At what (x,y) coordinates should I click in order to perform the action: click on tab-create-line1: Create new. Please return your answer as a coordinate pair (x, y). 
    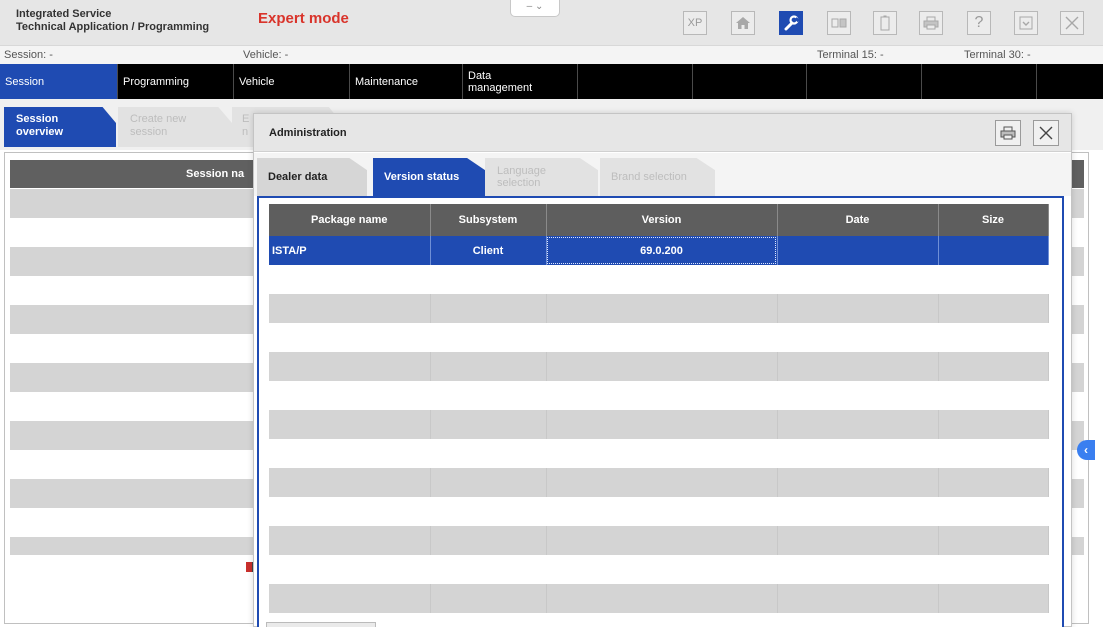
    Looking at the image, I should click on (158, 119).